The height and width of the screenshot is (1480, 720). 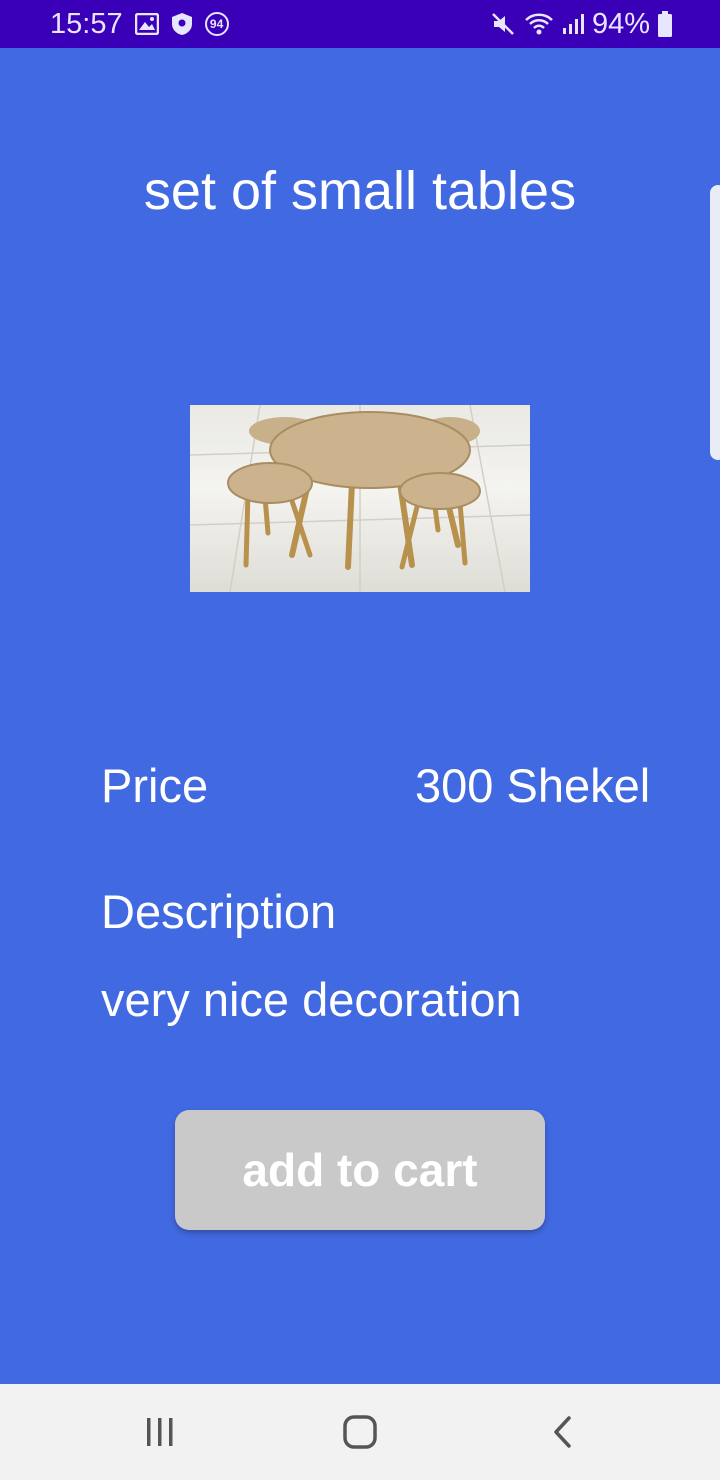 I want to click on mute-icon, so click(x=503, y=24).